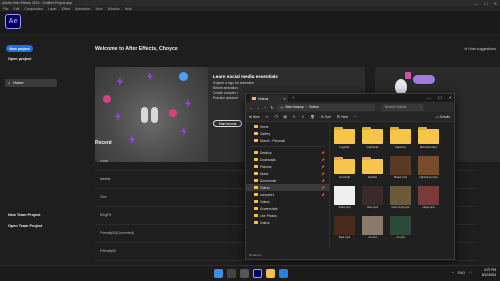  I want to click on sidebar-item: Desktop 📌, so click(287, 152).